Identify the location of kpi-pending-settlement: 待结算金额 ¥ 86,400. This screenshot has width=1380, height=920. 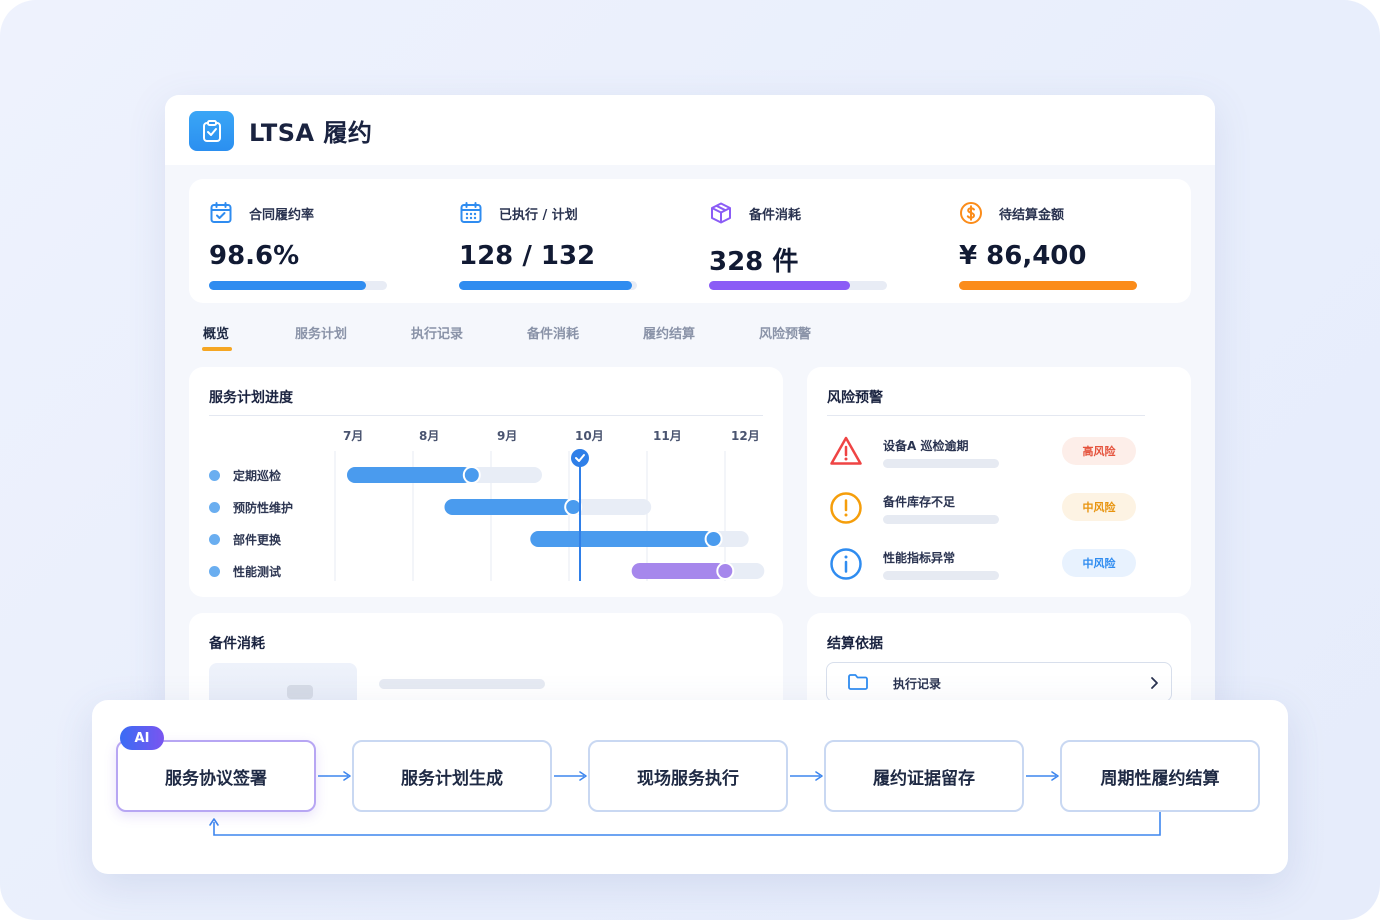
(1064, 241).